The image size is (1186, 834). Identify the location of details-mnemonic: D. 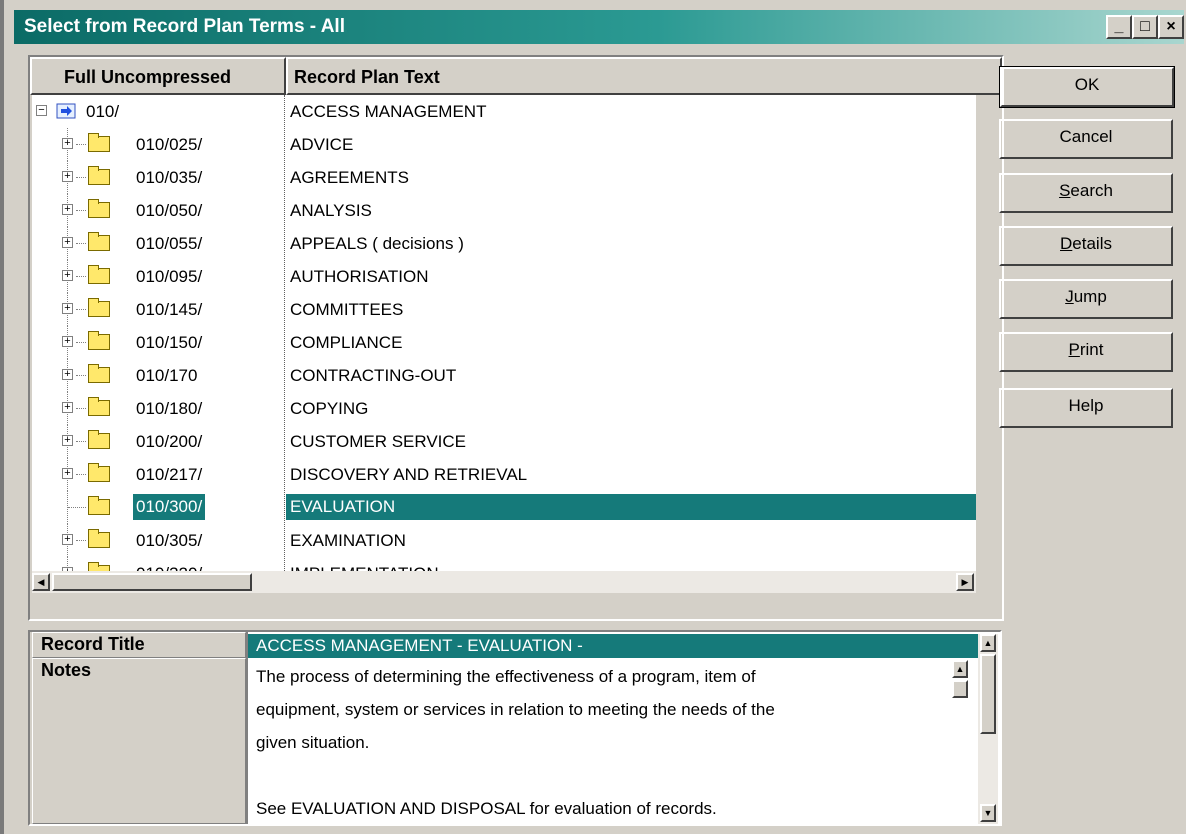
(1066, 243).